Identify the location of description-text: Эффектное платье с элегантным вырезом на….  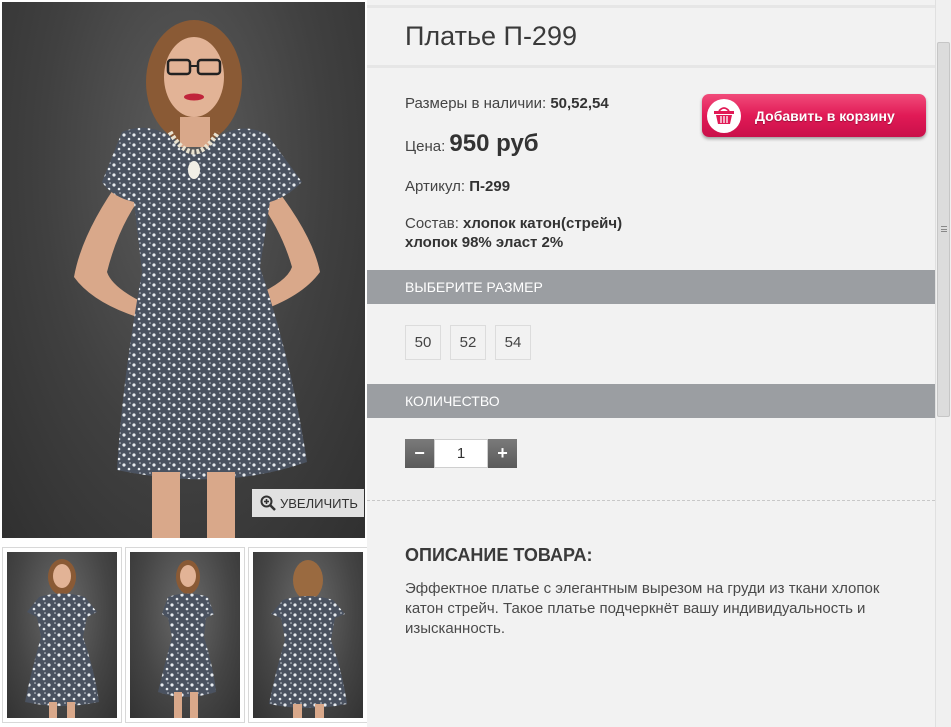
(642, 608).